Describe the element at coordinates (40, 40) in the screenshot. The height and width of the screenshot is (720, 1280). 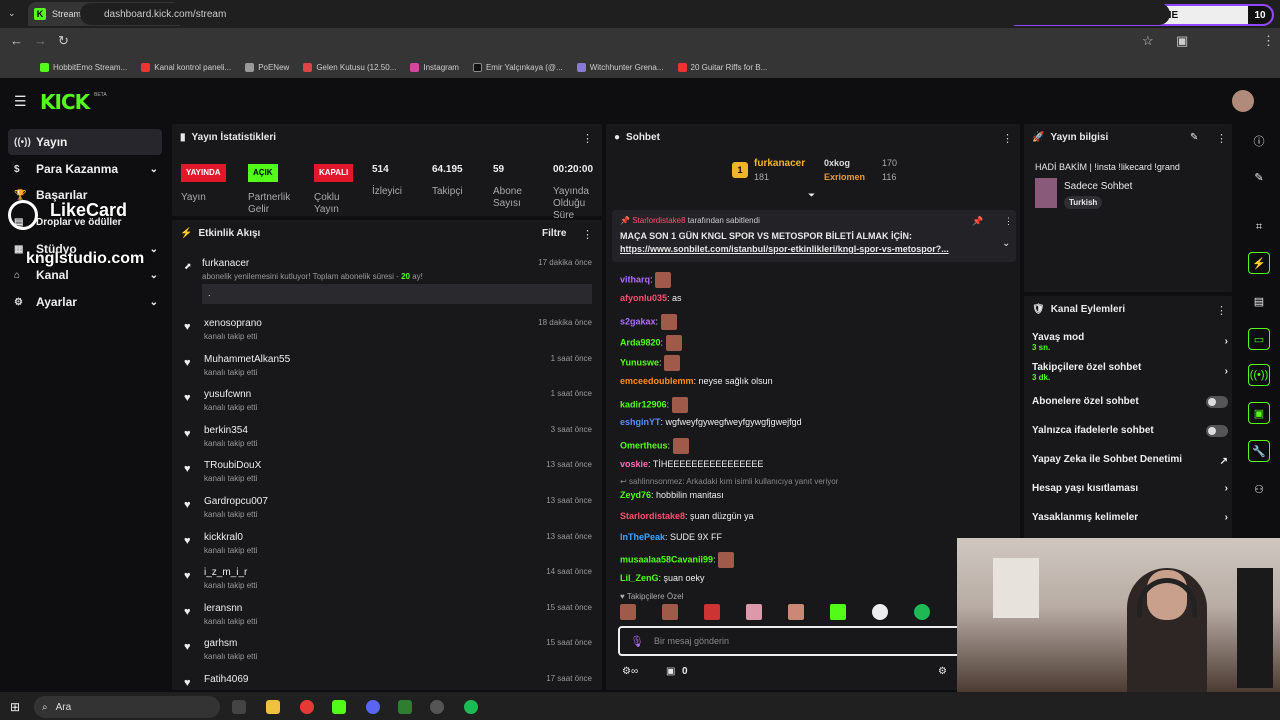
I see `forward-icon: →` at that location.